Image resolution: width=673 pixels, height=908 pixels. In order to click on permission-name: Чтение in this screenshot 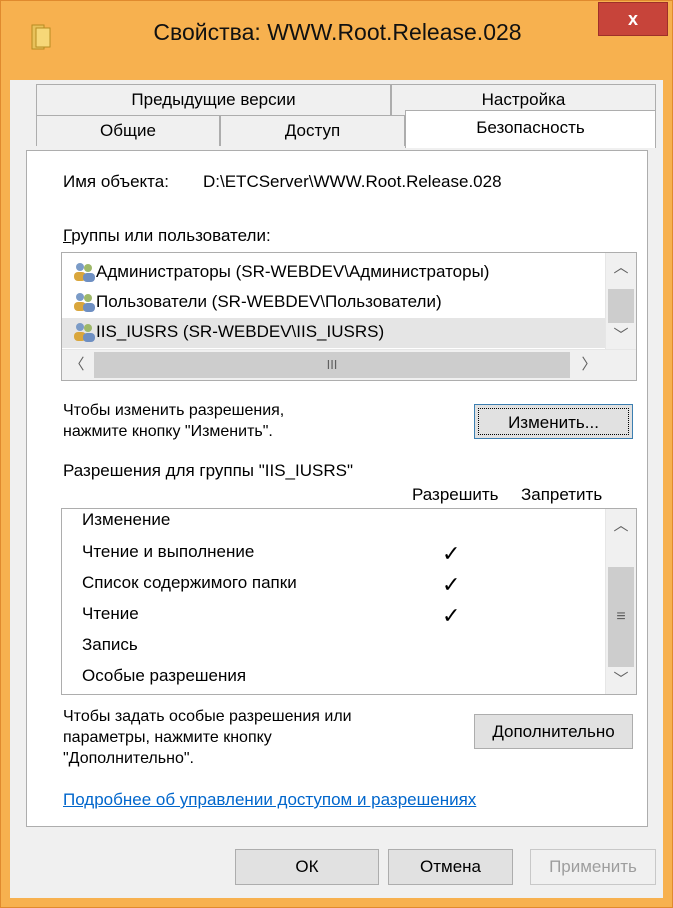, I will do `click(110, 613)`.